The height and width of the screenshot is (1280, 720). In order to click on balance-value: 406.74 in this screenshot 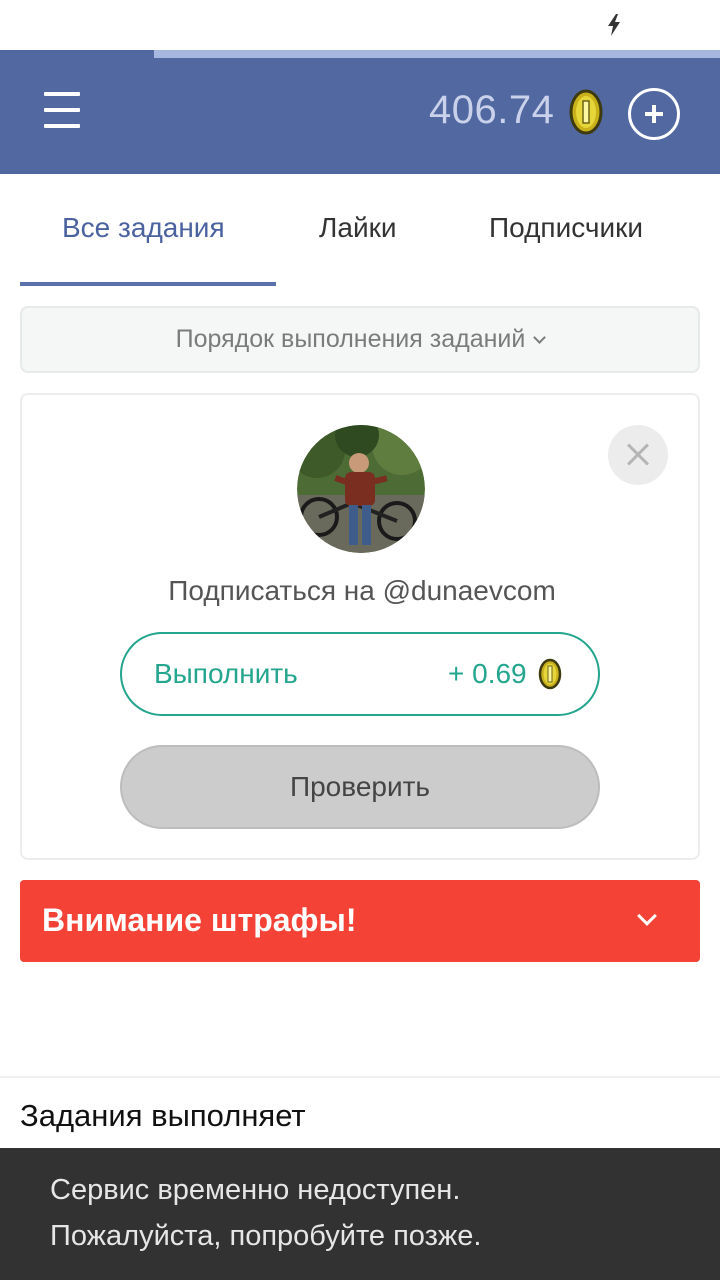, I will do `click(492, 110)`.